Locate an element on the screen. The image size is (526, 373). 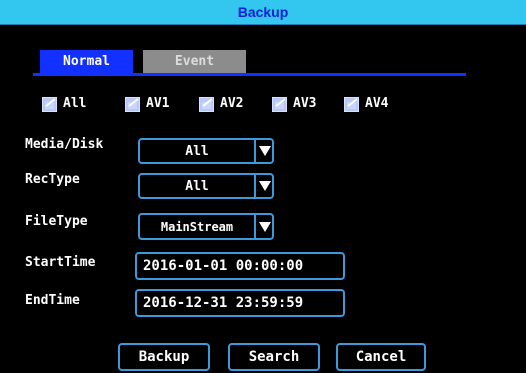
search-button: Search is located at coordinates (274, 357).